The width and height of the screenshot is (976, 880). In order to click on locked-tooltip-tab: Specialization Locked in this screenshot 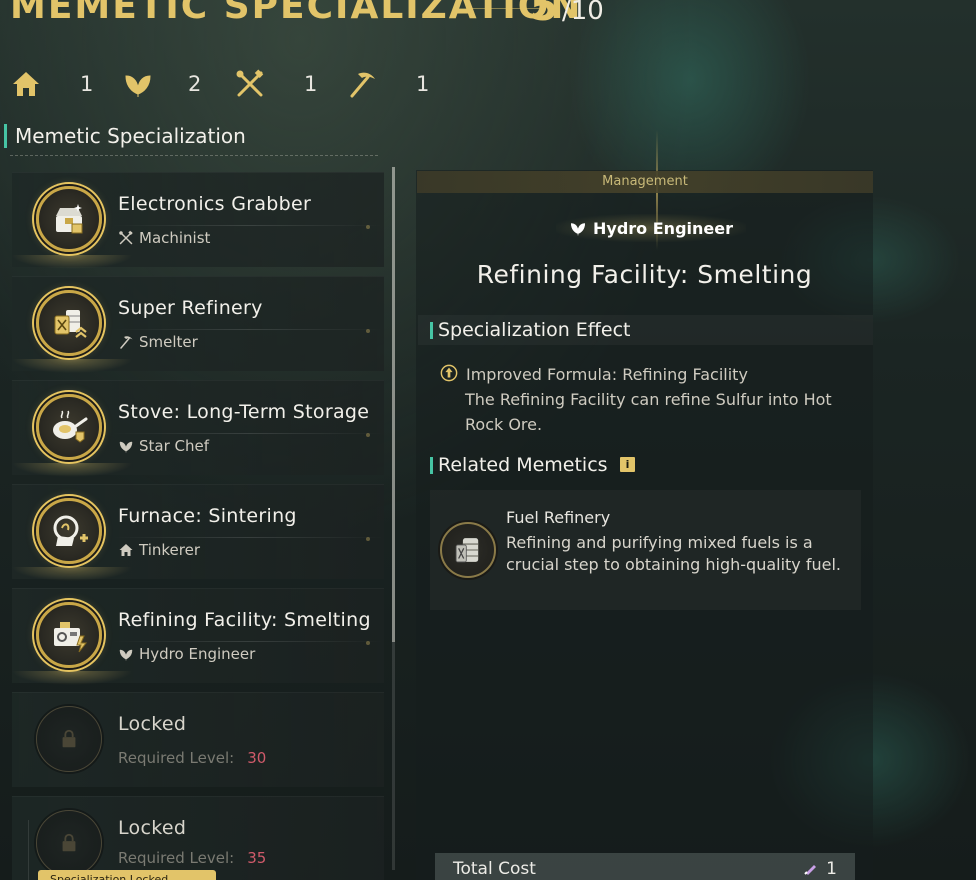, I will do `click(127, 875)`.